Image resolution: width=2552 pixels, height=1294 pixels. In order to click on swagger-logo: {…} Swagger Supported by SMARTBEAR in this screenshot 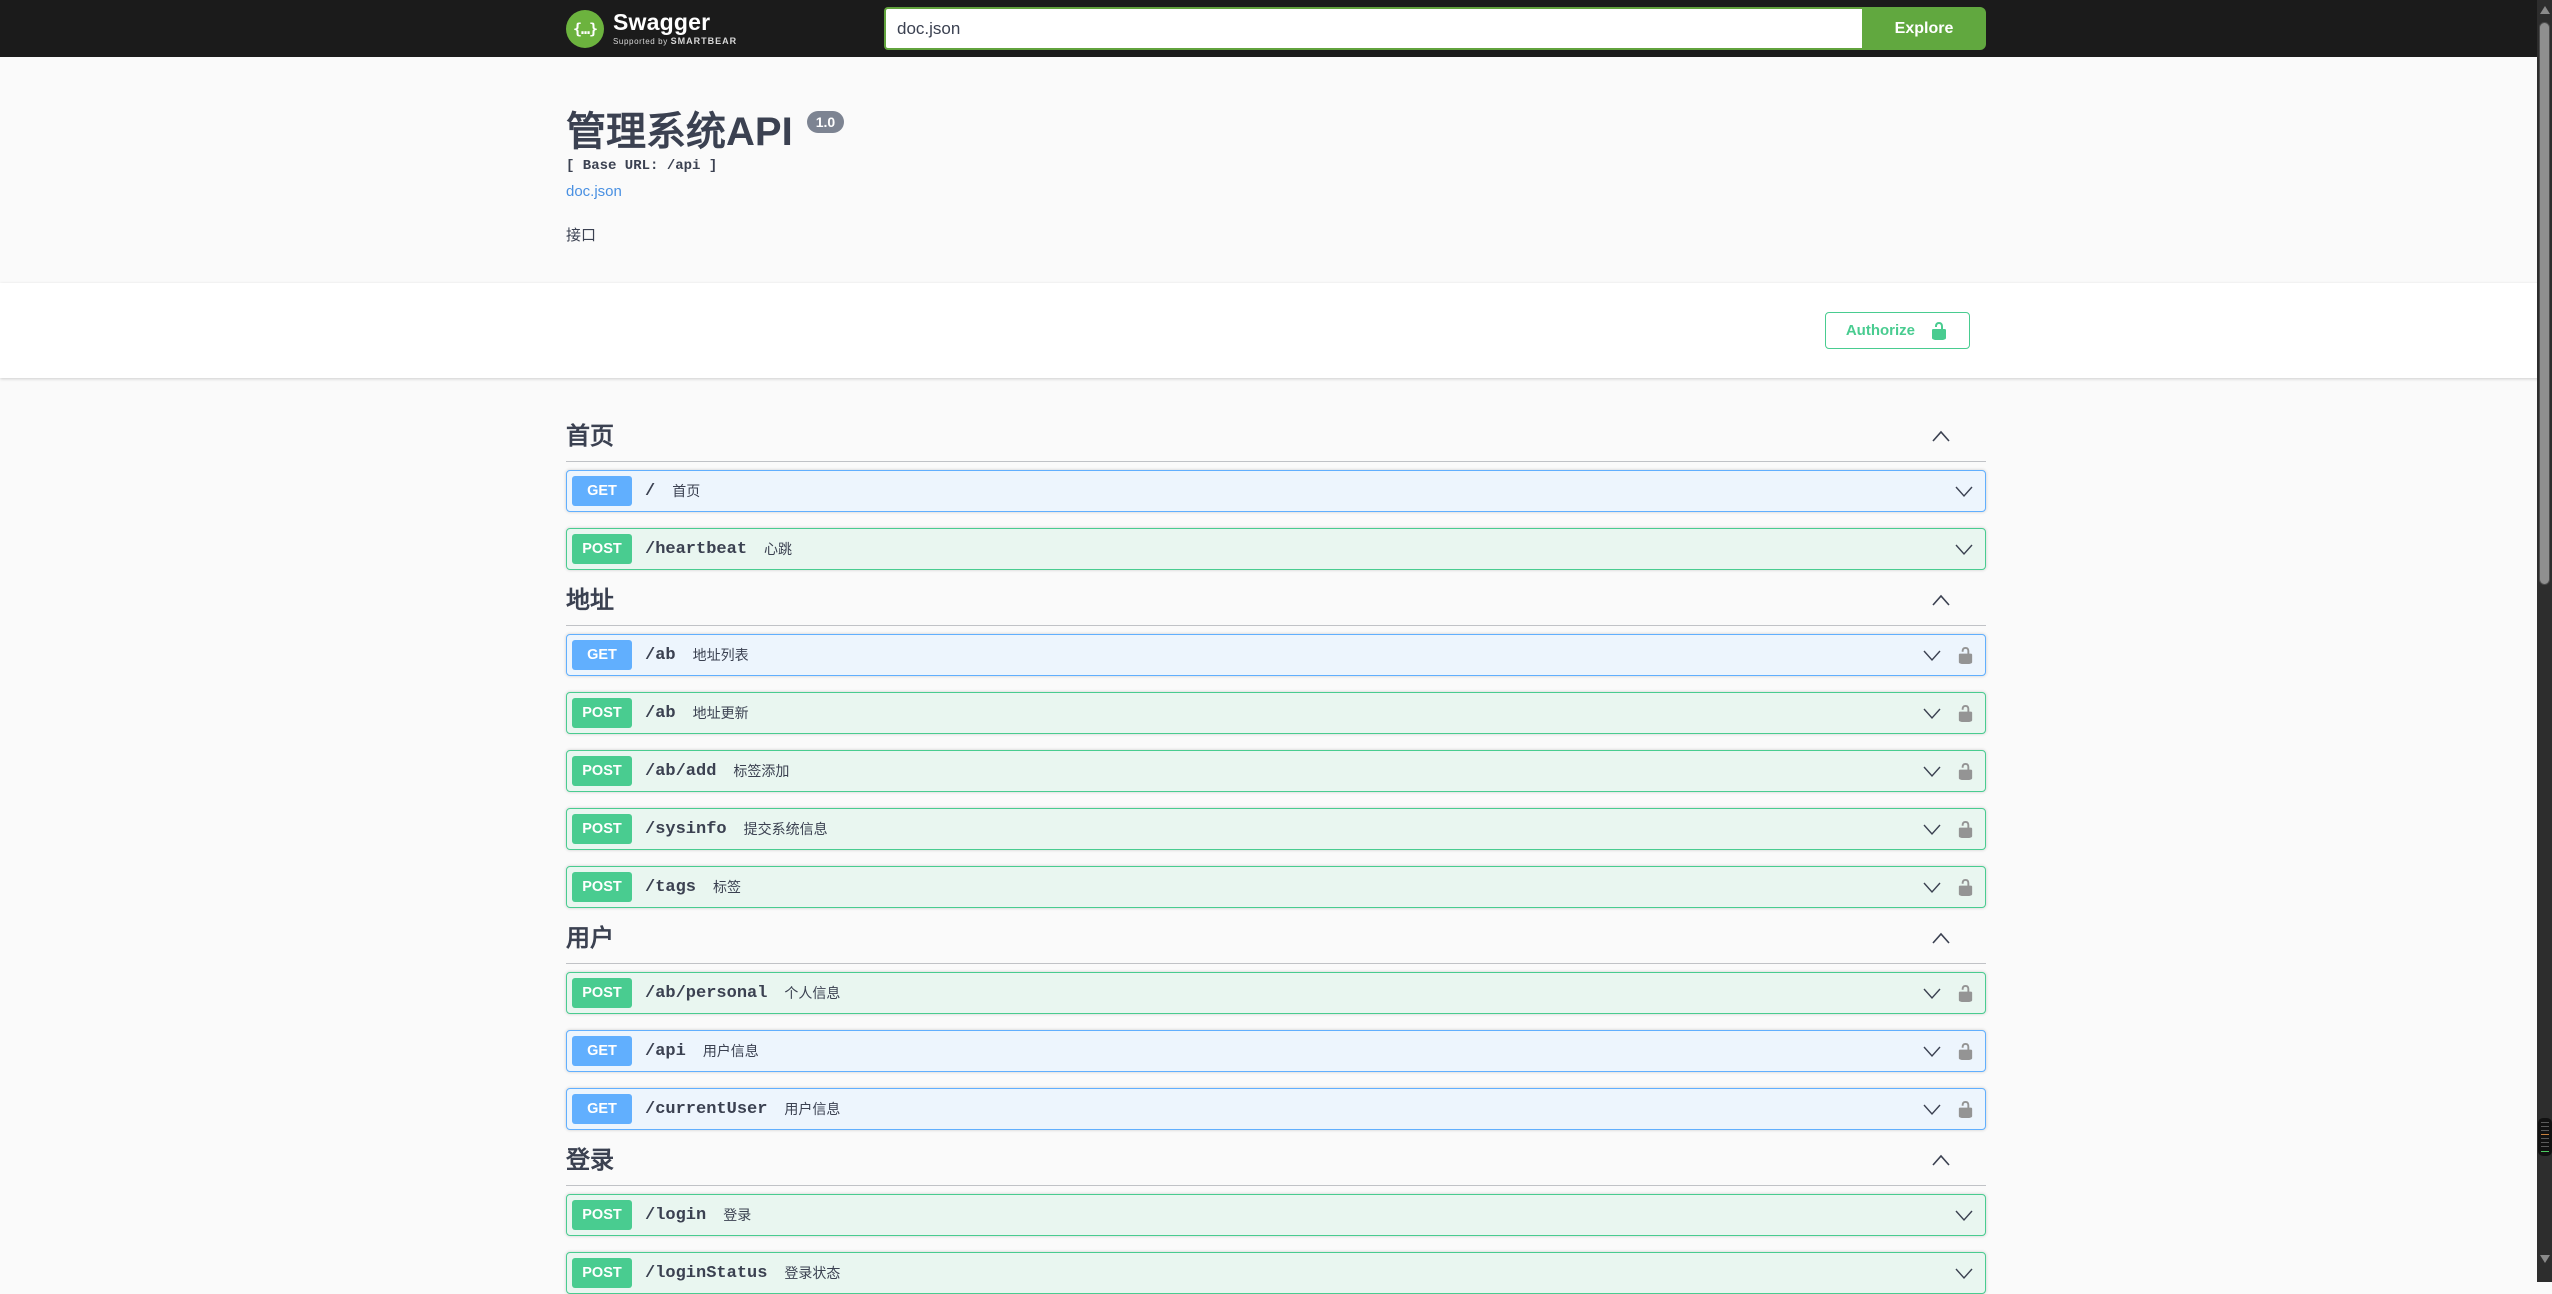, I will do `click(652, 28)`.